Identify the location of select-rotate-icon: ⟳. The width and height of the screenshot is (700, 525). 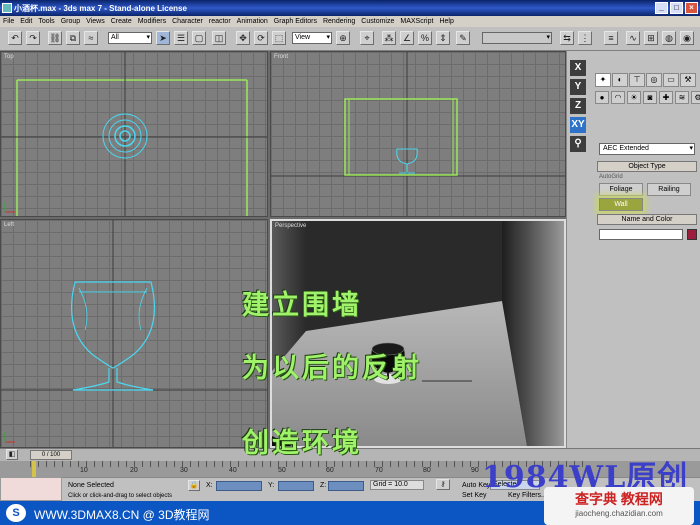
(261, 38).